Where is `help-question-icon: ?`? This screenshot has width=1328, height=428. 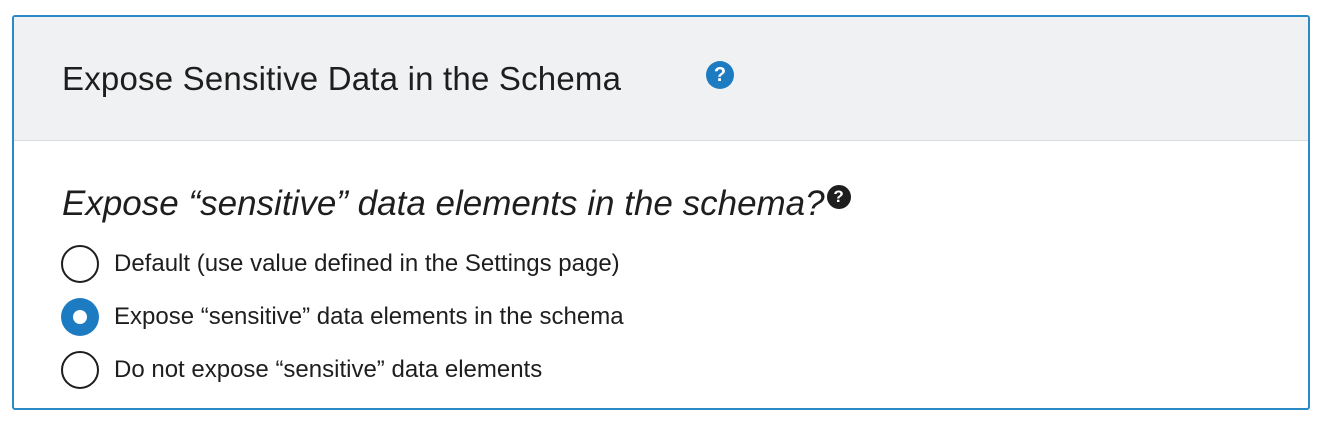 help-question-icon: ? is located at coordinates (720, 75).